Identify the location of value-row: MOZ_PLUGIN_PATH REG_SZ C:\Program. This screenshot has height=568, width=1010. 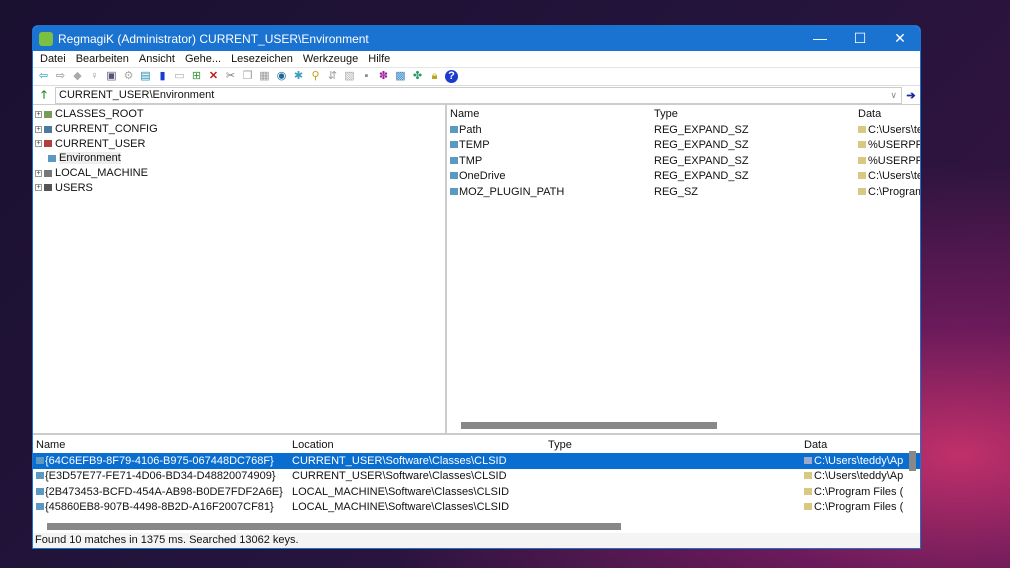
(683, 192).